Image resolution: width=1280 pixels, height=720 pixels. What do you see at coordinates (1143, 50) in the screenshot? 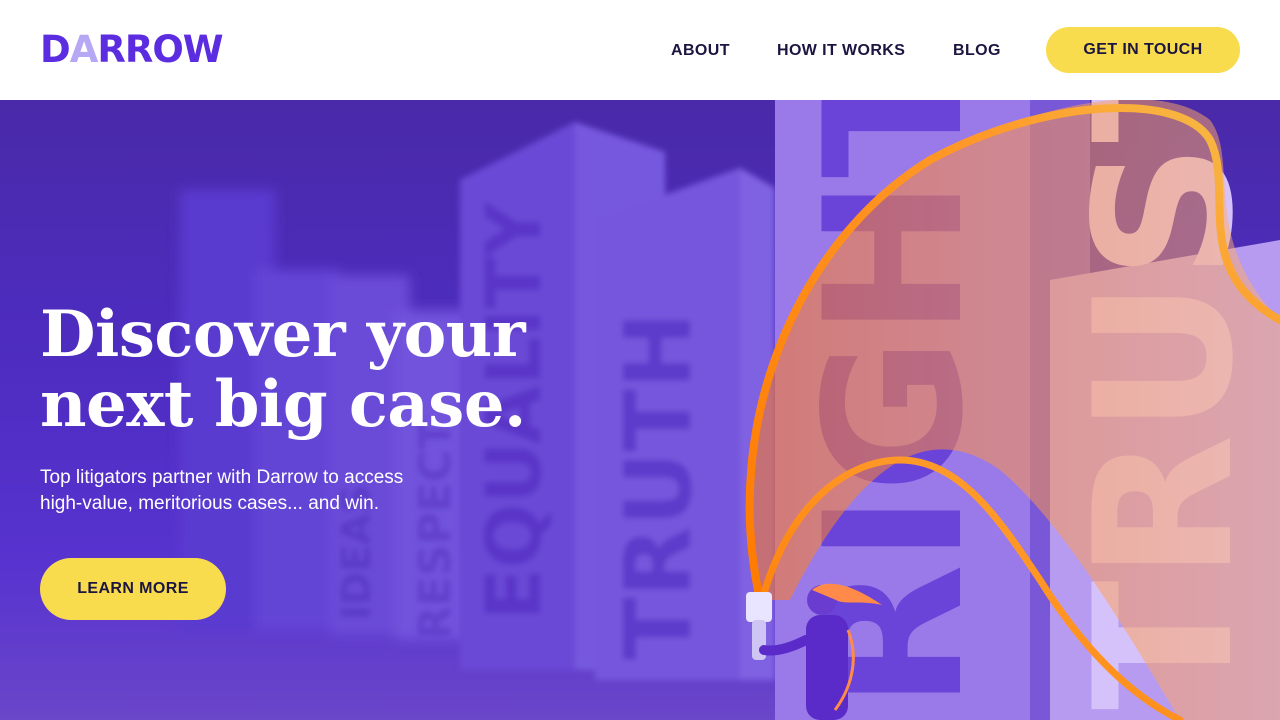
I see `get-in-touch-button: GET IN TOUCH` at bounding box center [1143, 50].